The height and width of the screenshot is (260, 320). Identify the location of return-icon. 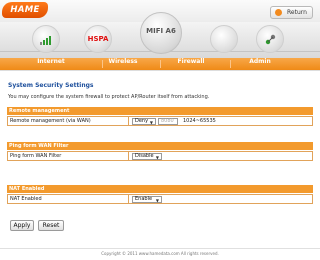
(278, 12).